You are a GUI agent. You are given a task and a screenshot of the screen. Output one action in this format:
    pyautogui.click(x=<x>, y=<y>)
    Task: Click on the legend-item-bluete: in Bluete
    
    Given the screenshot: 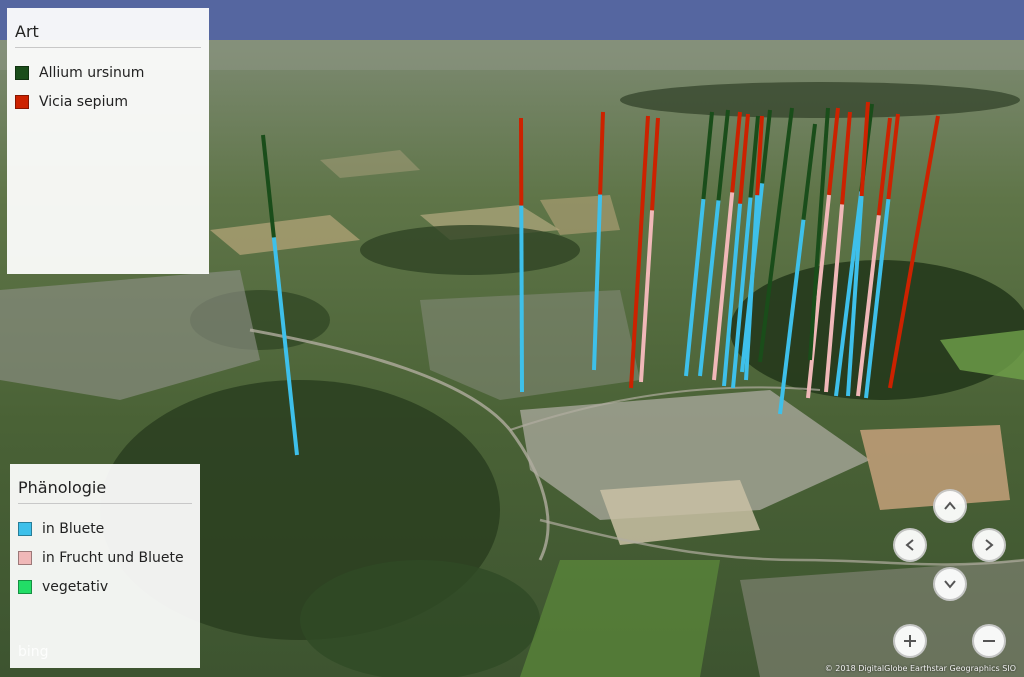 What is the action you would take?
    pyautogui.click(x=105, y=528)
    